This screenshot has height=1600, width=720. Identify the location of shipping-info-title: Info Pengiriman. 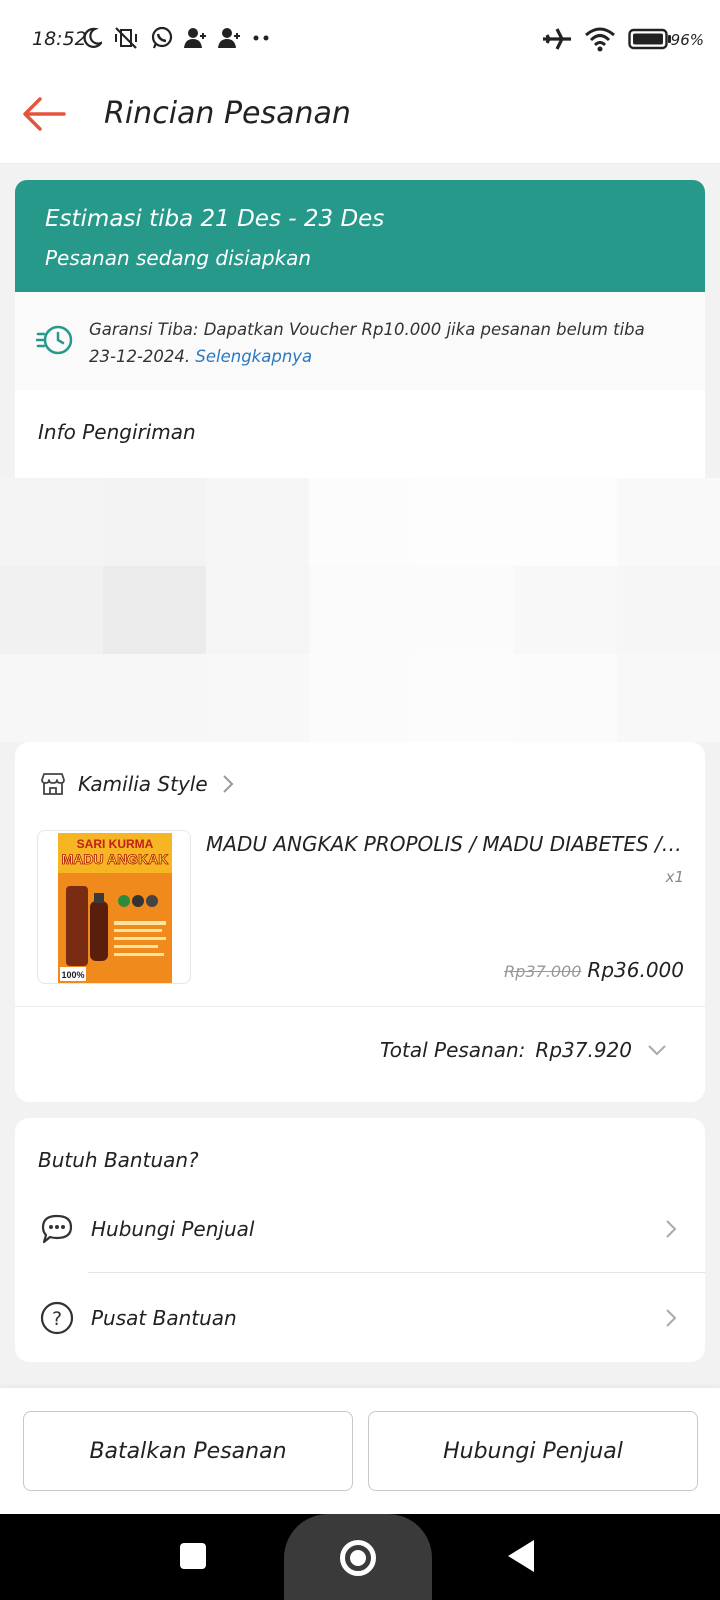
(117, 432).